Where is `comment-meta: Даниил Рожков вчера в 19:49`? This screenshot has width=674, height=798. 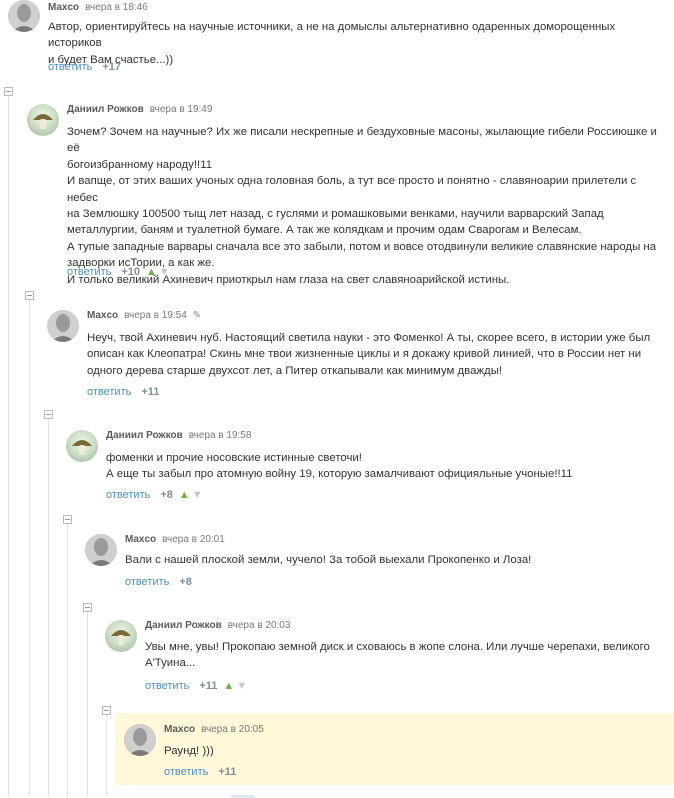
comment-meta: Даниил Рожков вчера в 19:49 is located at coordinates (139, 109).